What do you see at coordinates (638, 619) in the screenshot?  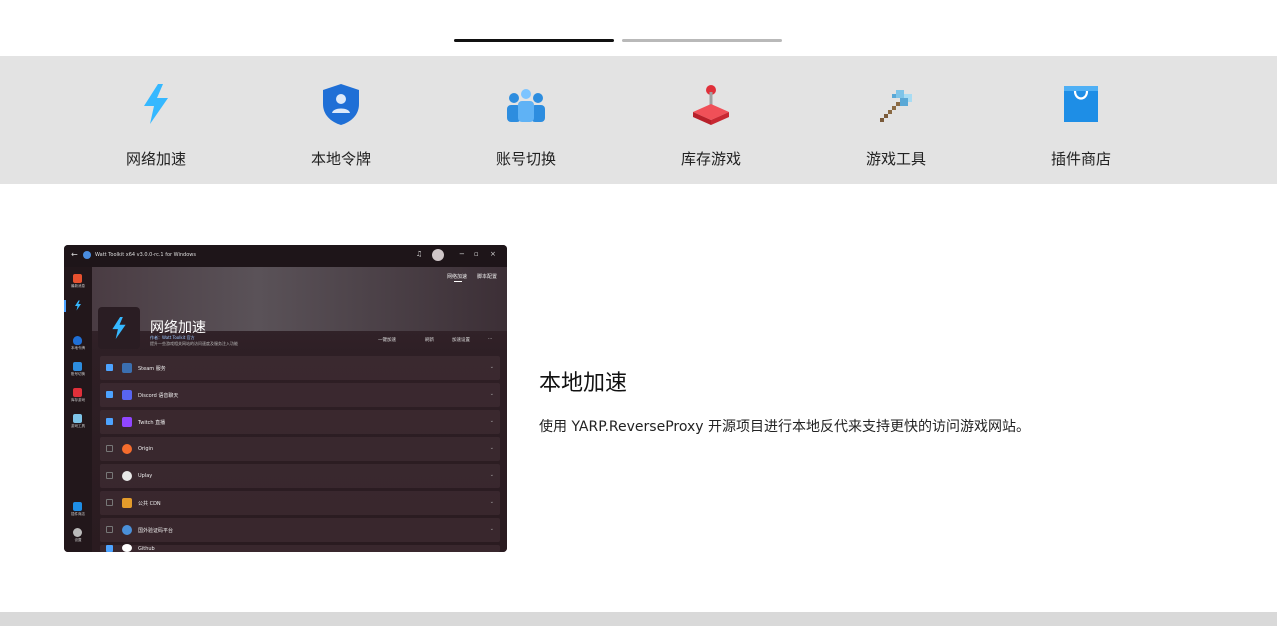 I see `next-section-band` at bounding box center [638, 619].